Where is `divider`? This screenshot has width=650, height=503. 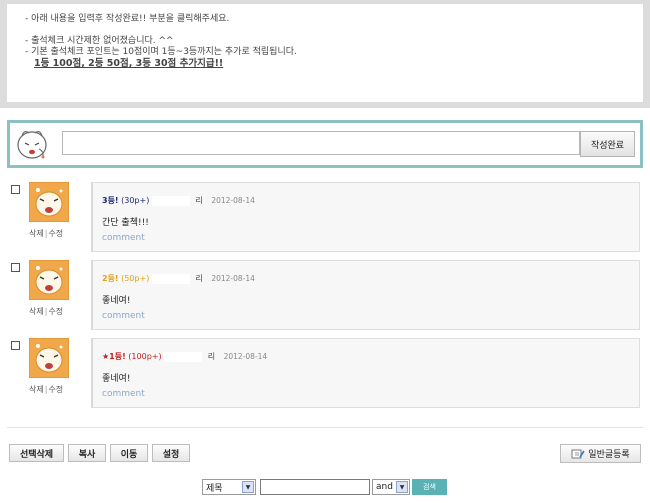
divider is located at coordinates (325, 427).